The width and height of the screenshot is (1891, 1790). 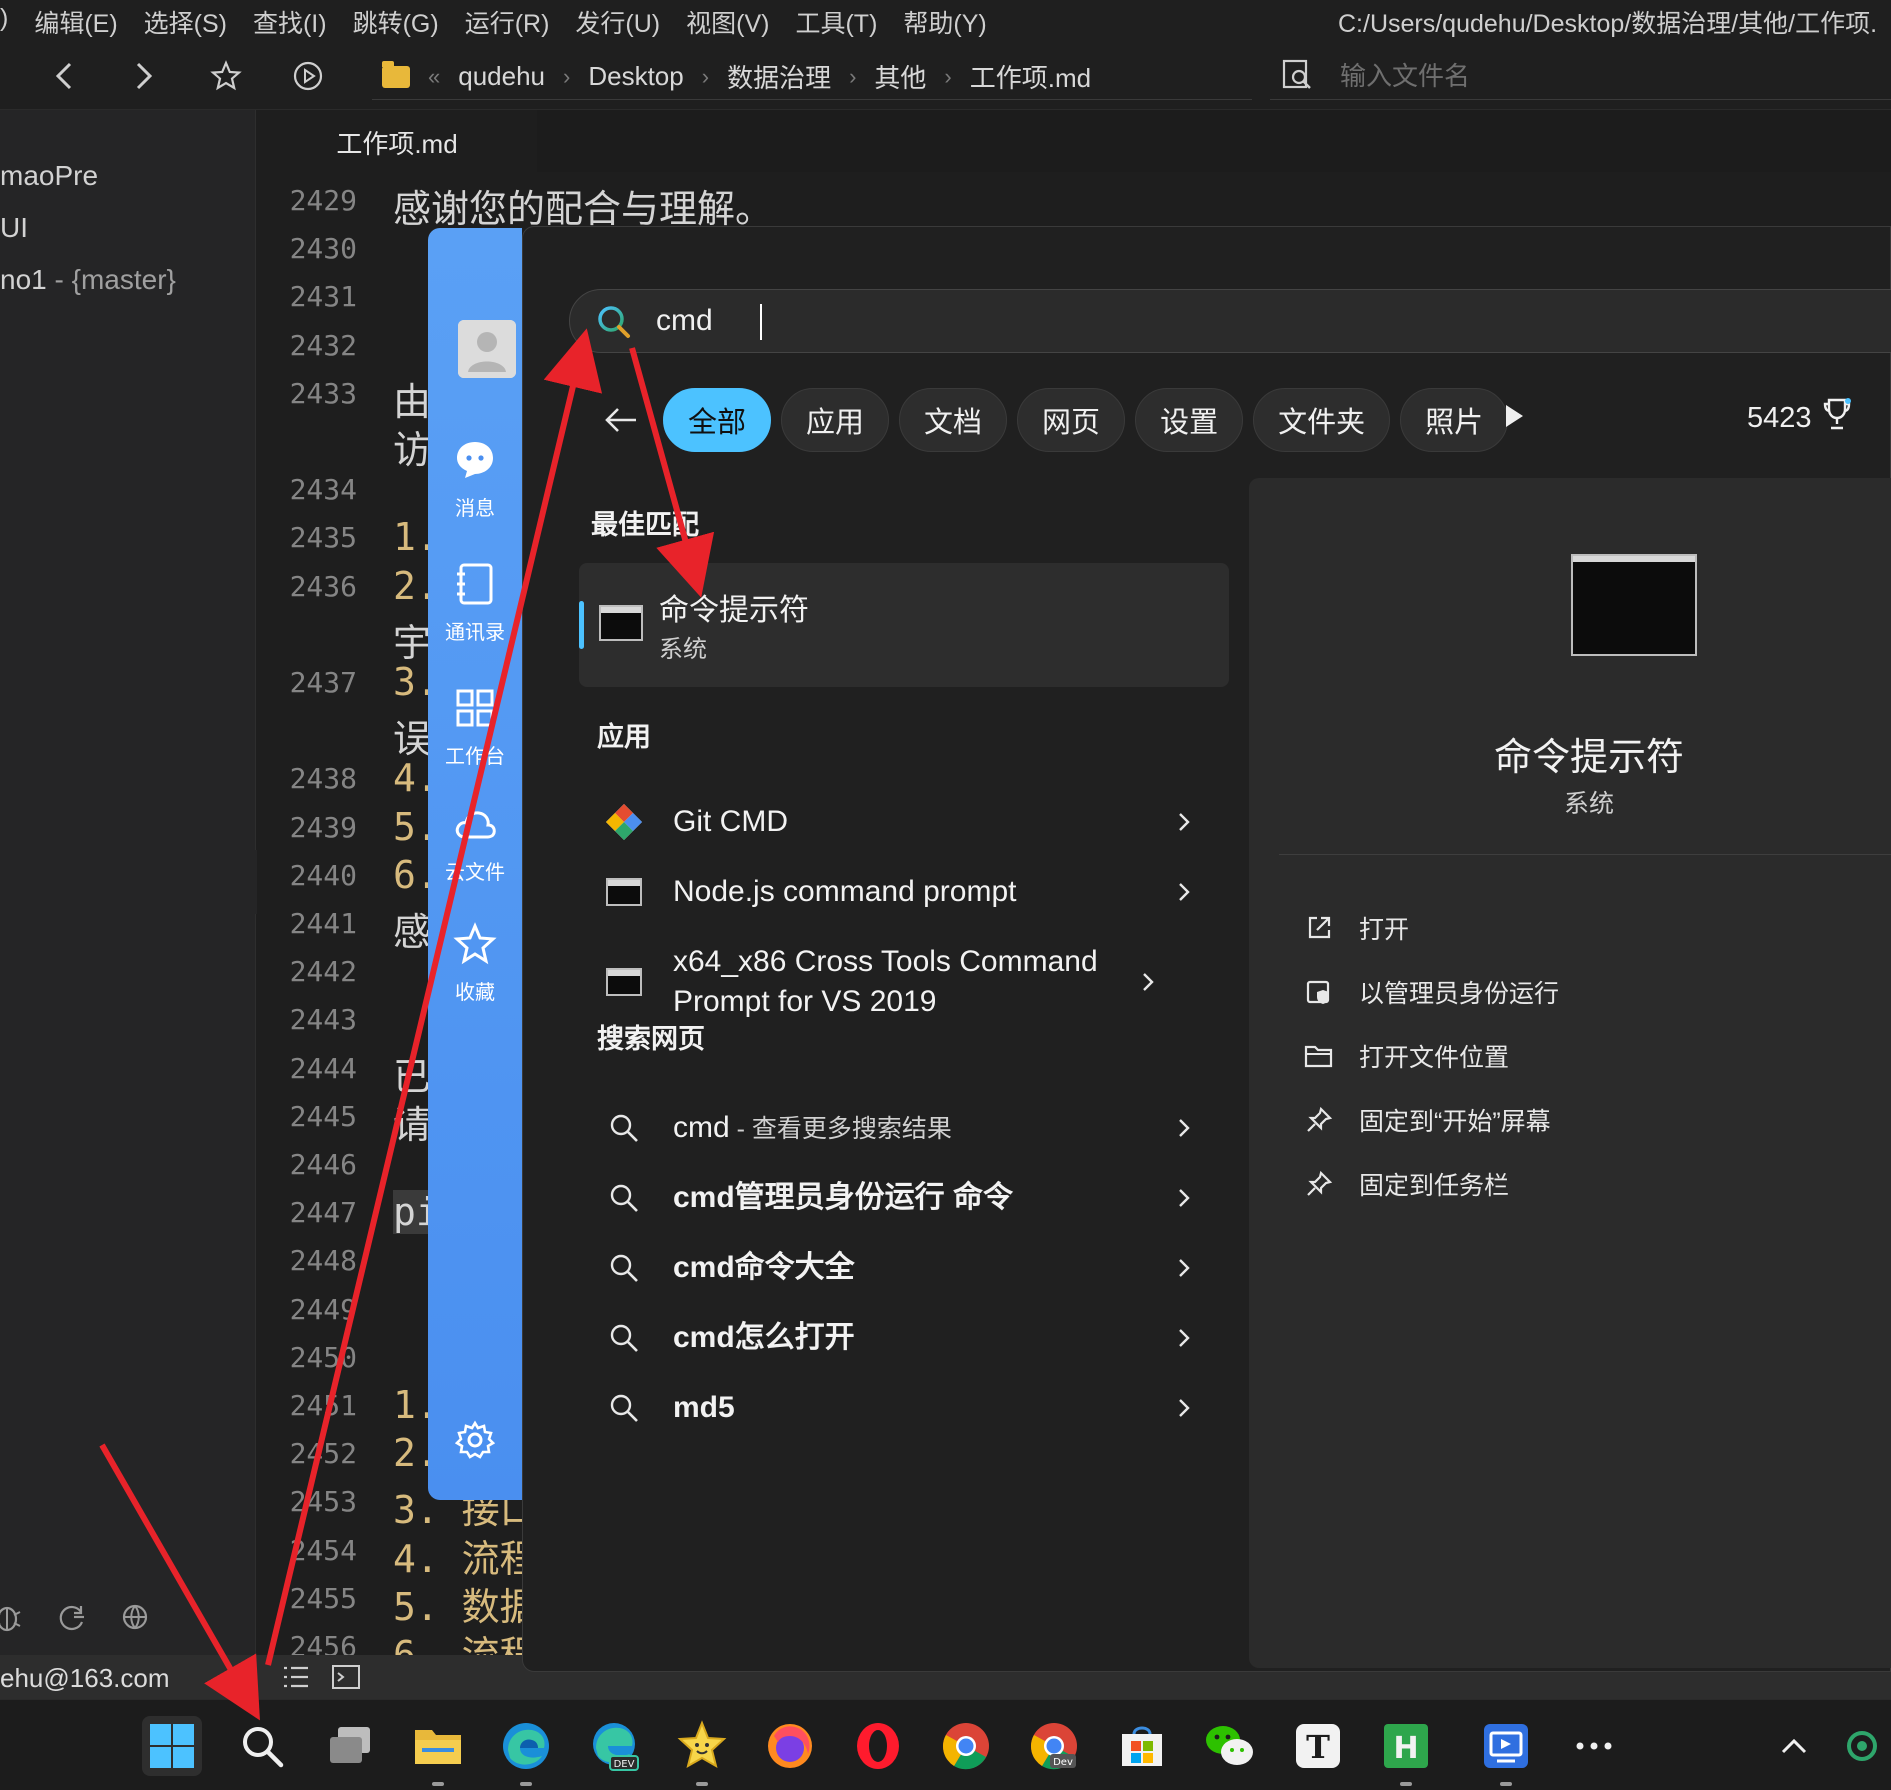 I want to click on hbuilderx-button: H, so click(x=1406, y=1751).